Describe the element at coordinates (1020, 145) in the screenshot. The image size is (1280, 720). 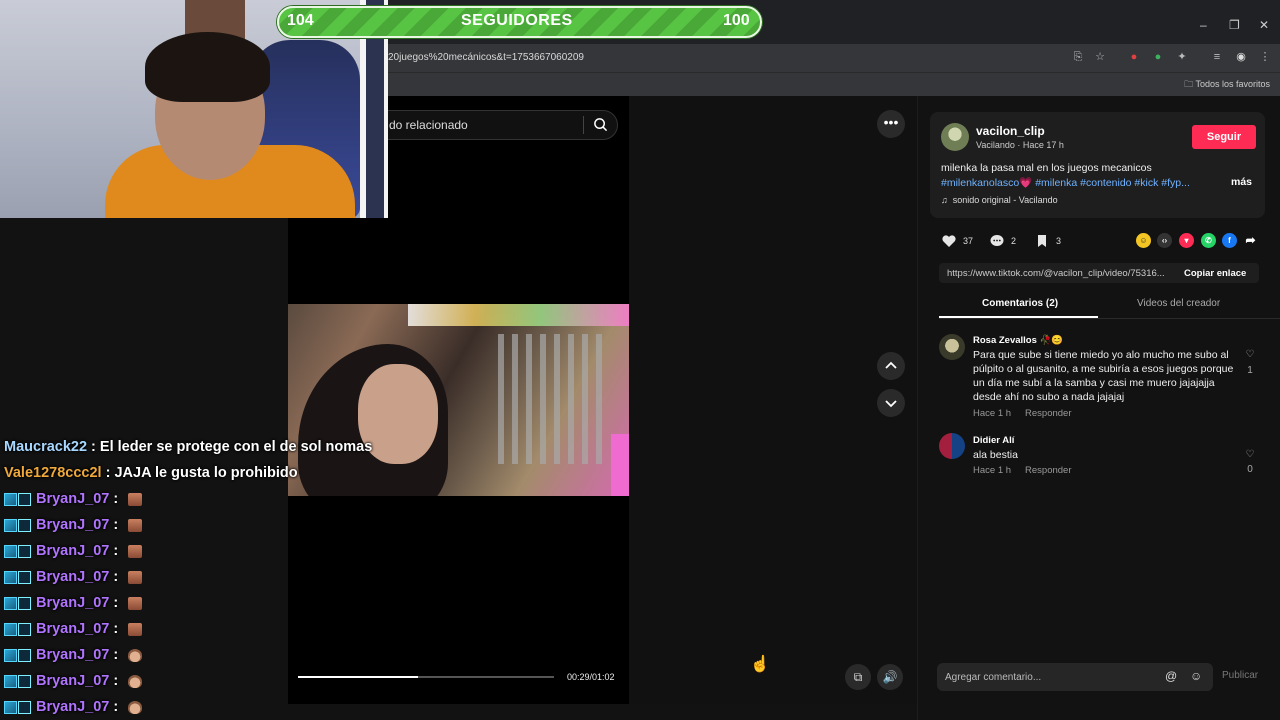
I see `creator-subline: Vacilando · Hace 17 h` at that location.